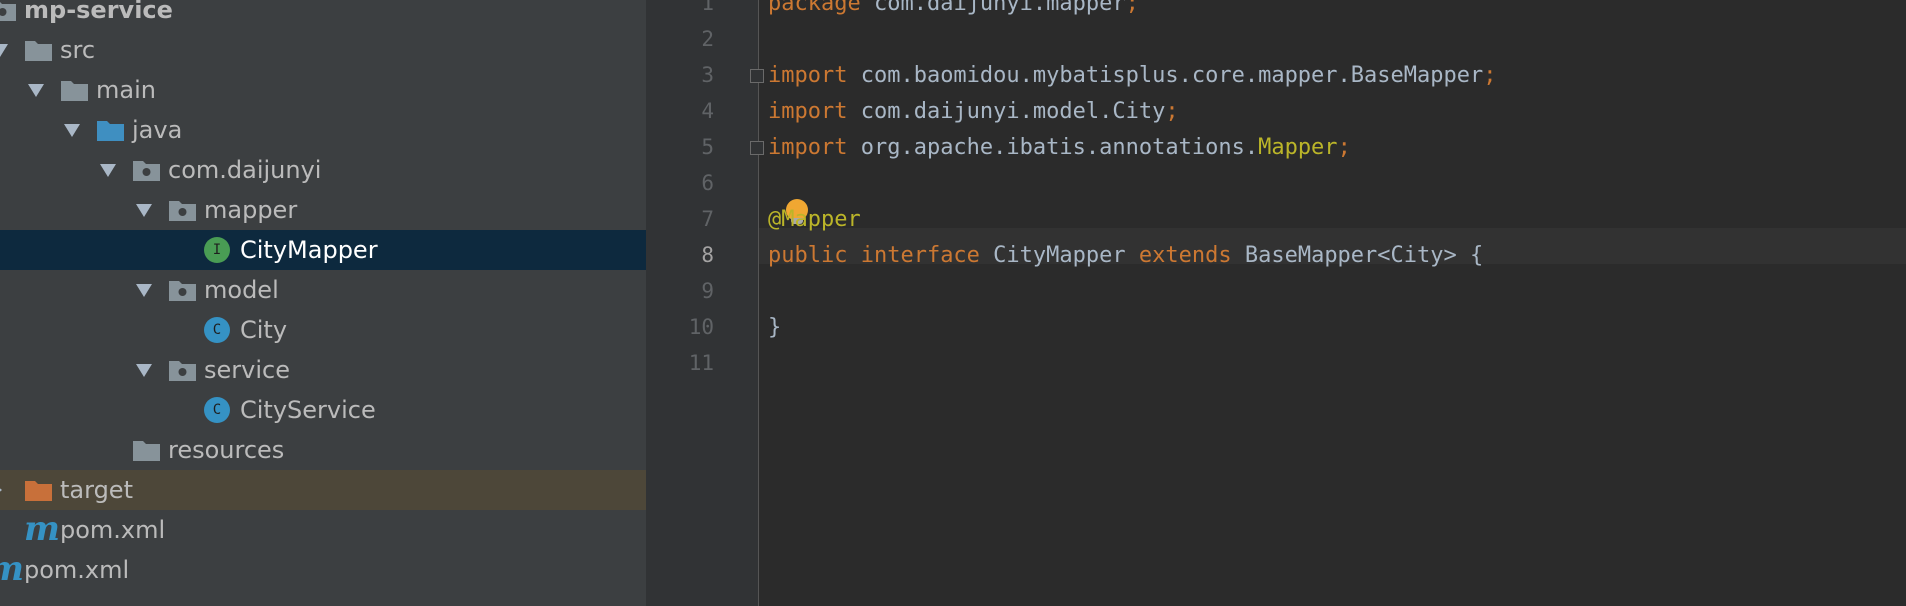 This screenshot has width=1906, height=606. Describe the element at coordinates (707, 147) in the screenshot. I see `line-number: 5` at that location.